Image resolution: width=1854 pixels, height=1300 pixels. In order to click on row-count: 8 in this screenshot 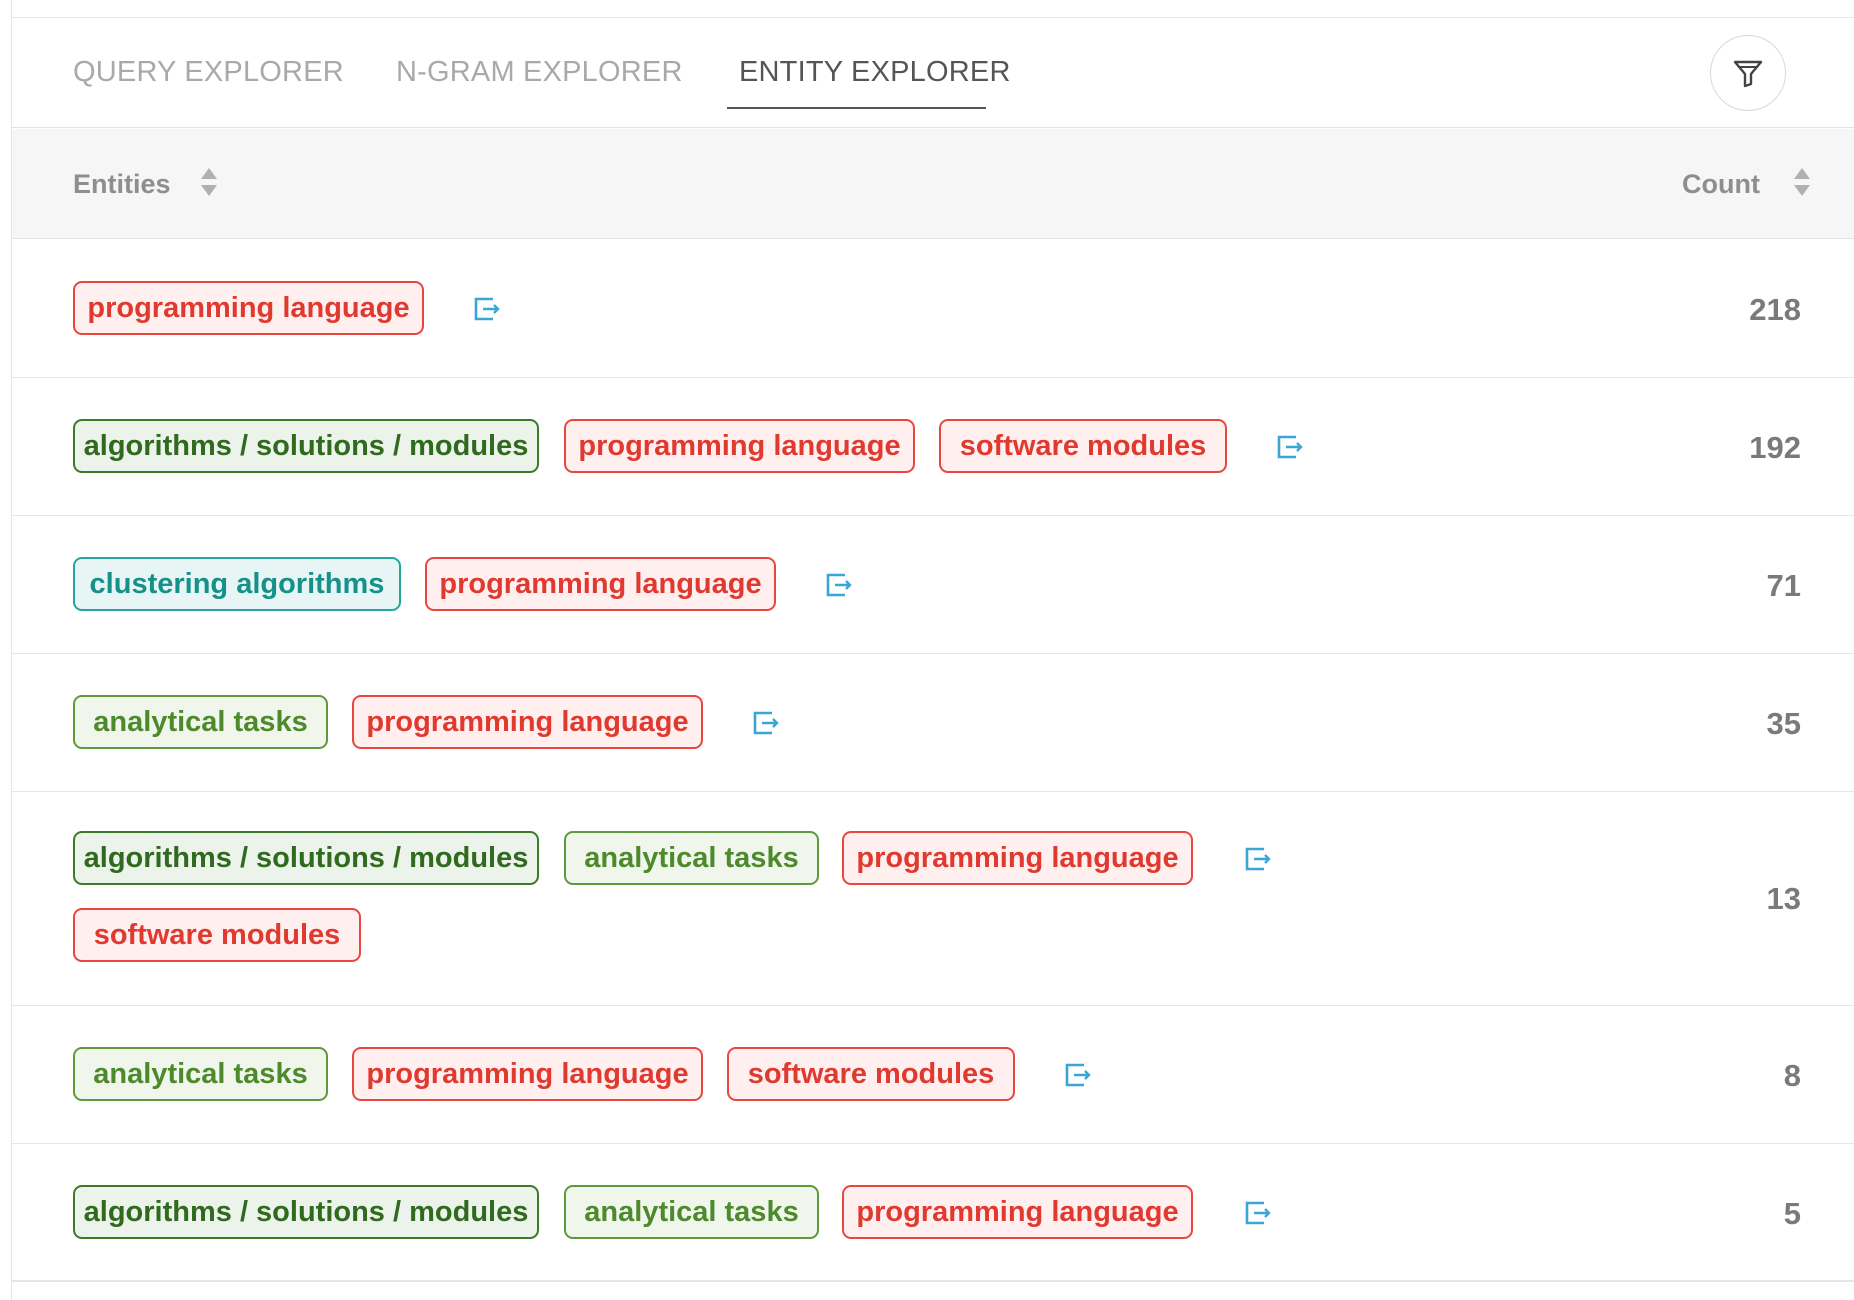, I will do `click(1792, 1075)`.